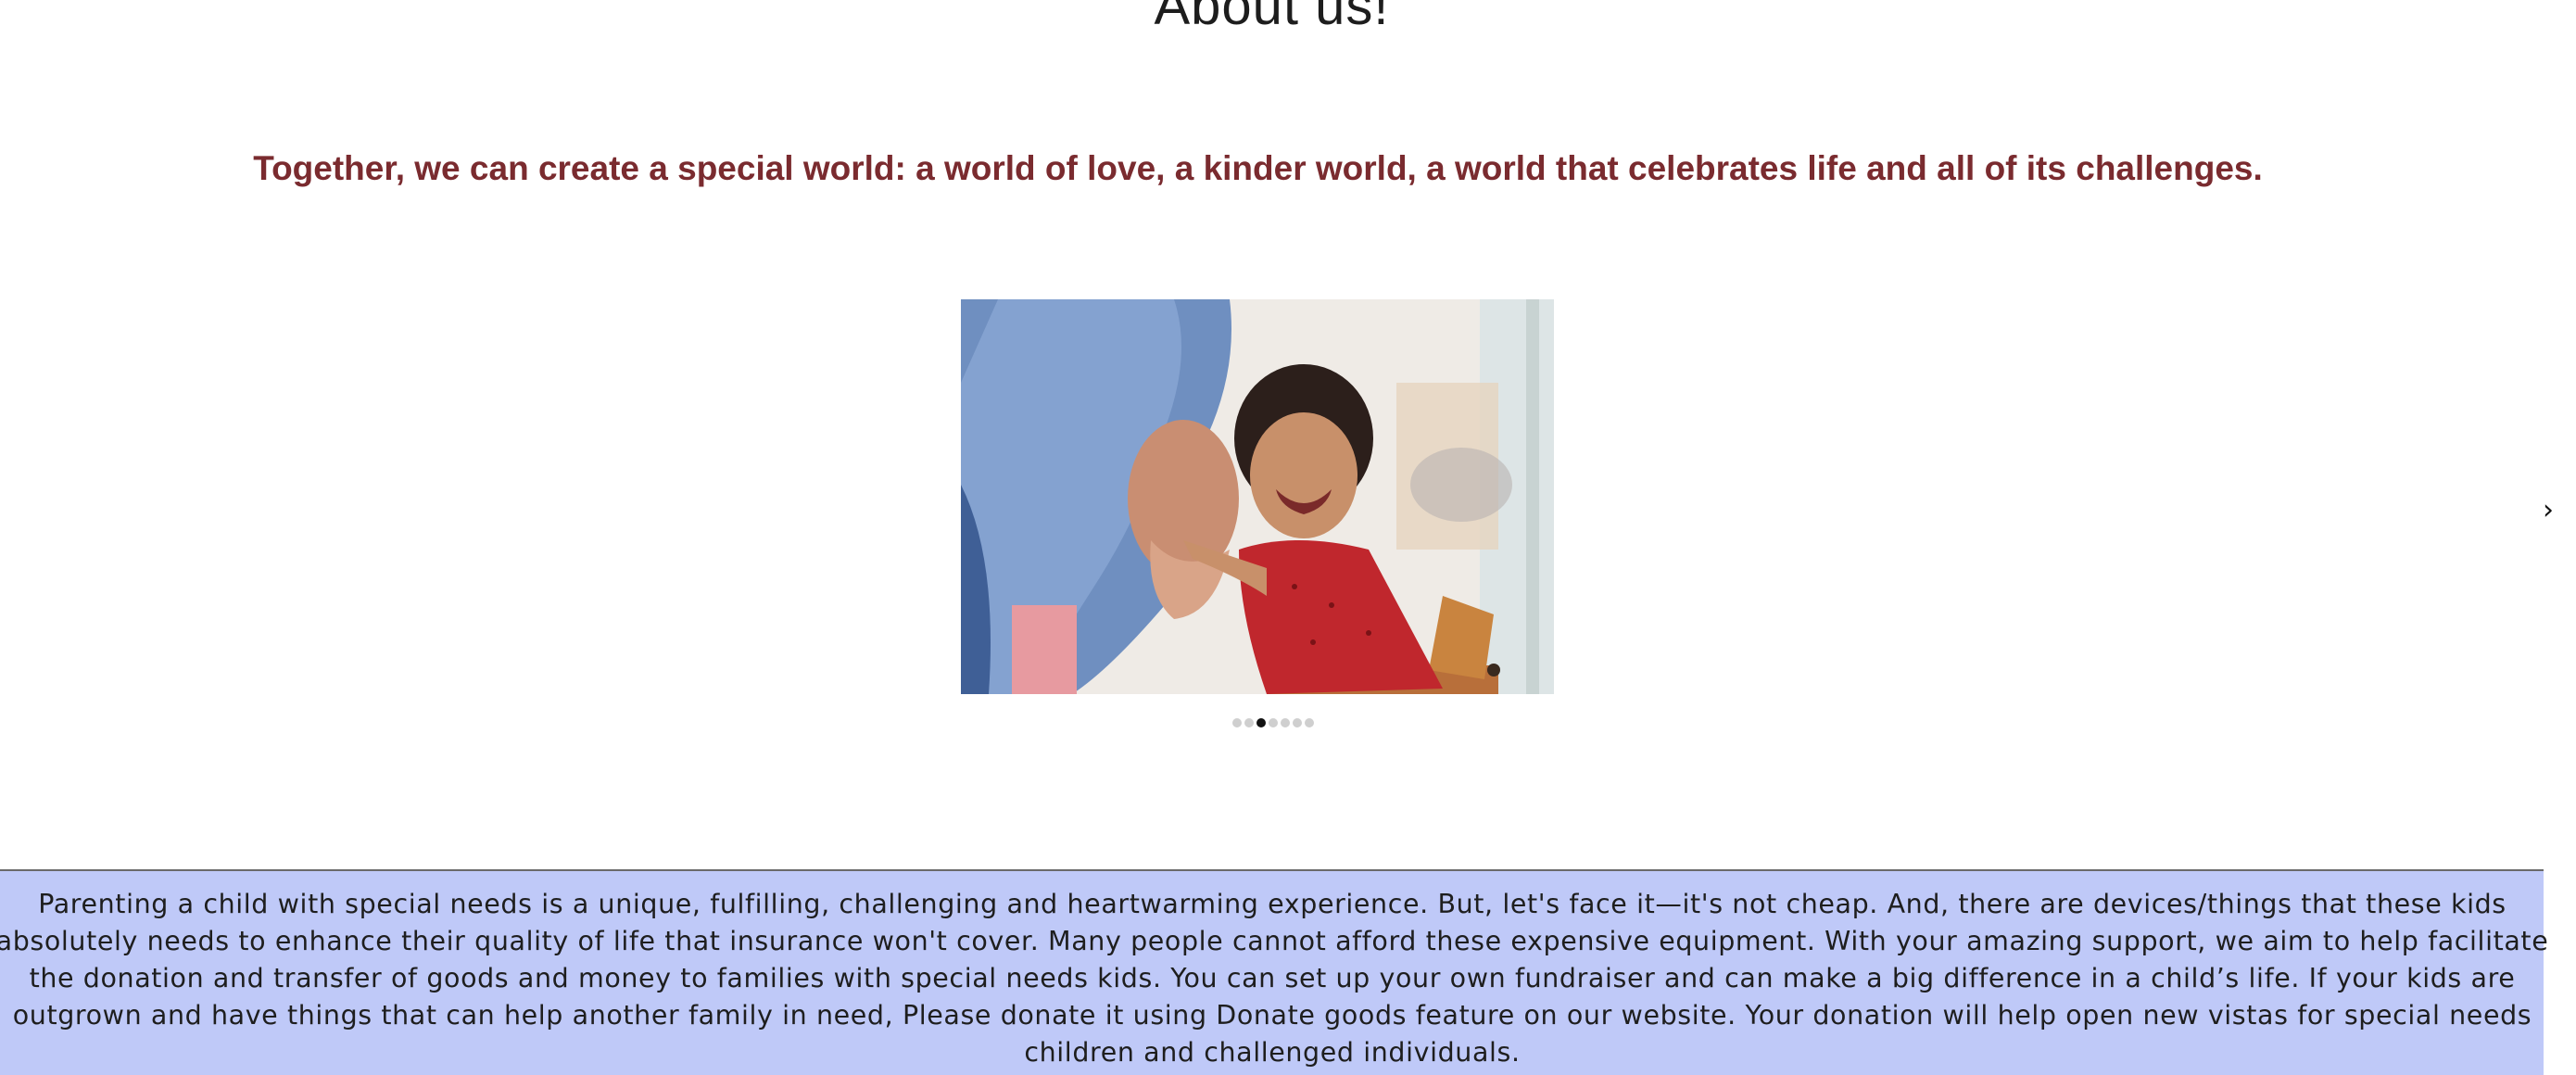 The image size is (2576, 1075). I want to click on slide-image, so click(1258, 496).